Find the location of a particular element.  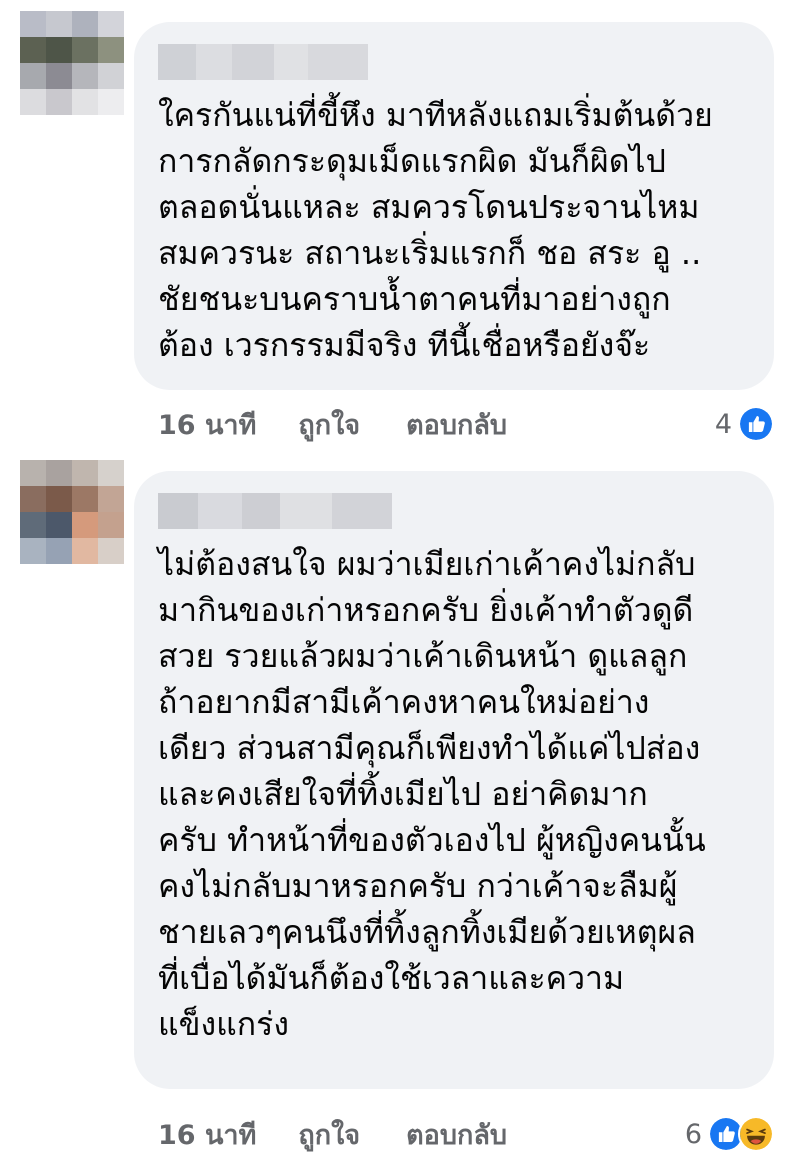

reaction-count: 6 is located at coordinates (693, 1134).